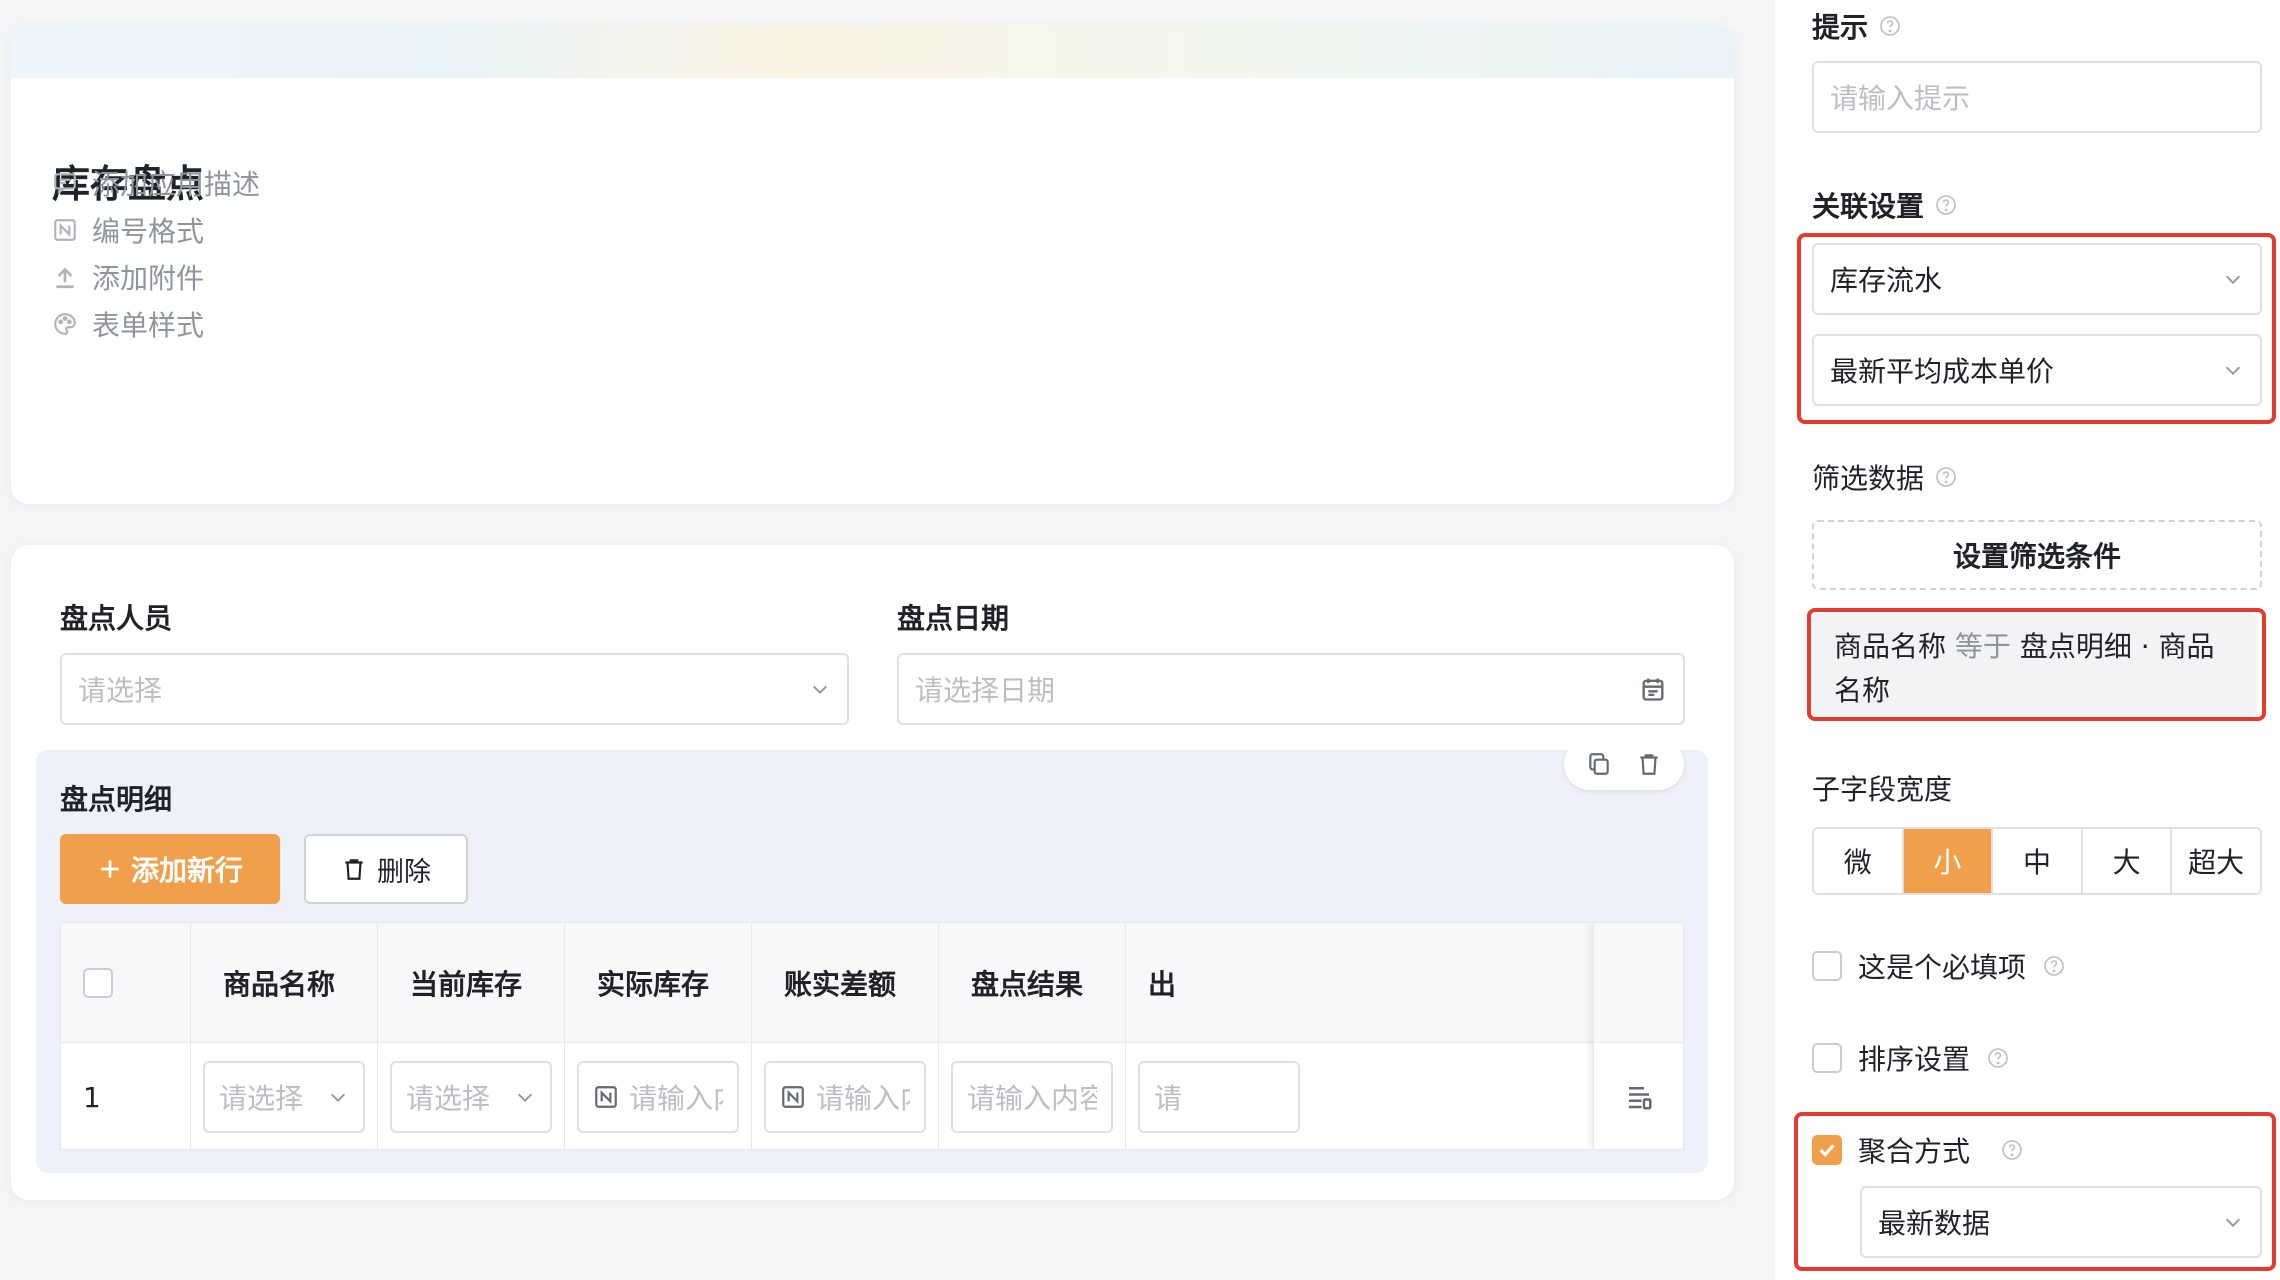 This screenshot has height=1280, width=2280. I want to click on width-segmented-control: 微 小 中 大 超大, so click(2037, 861).